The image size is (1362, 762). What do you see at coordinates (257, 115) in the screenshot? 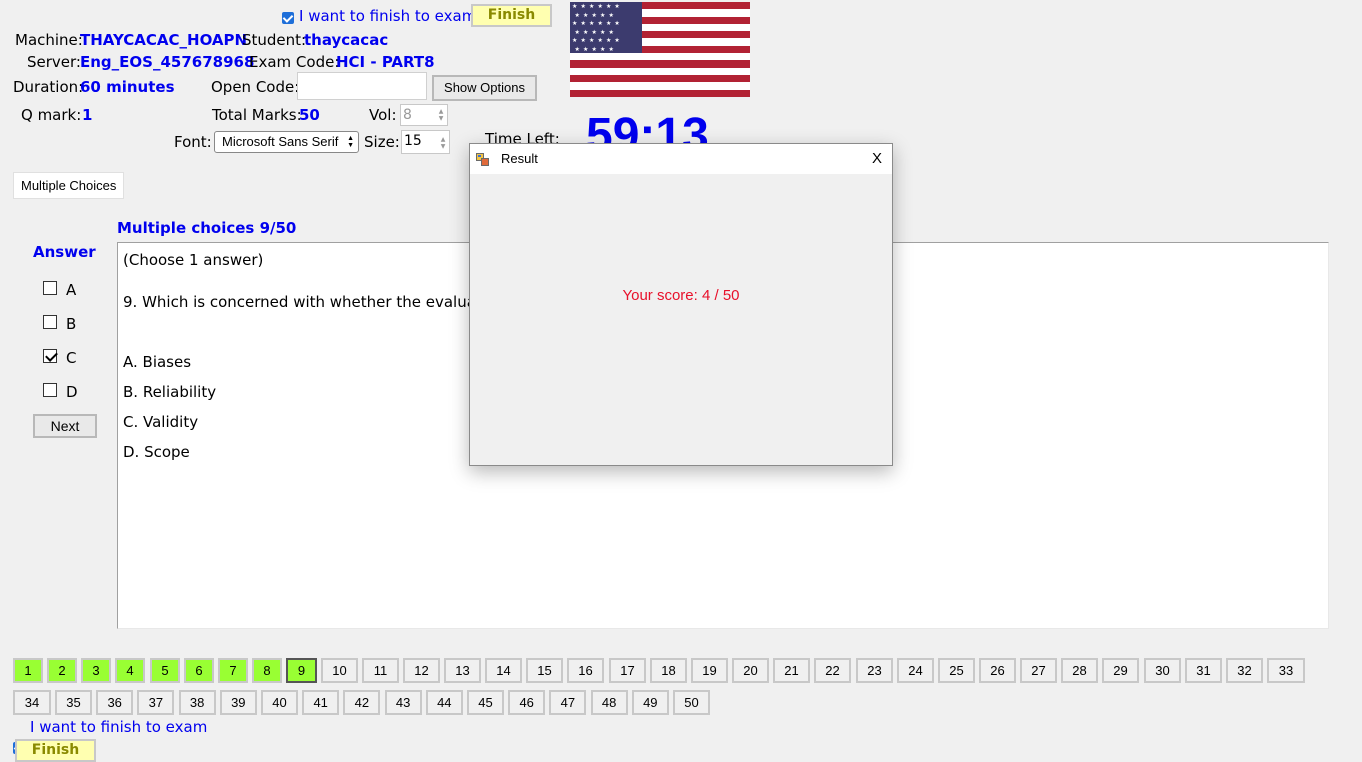
I see `total-marks-label: Total Marks:` at bounding box center [257, 115].